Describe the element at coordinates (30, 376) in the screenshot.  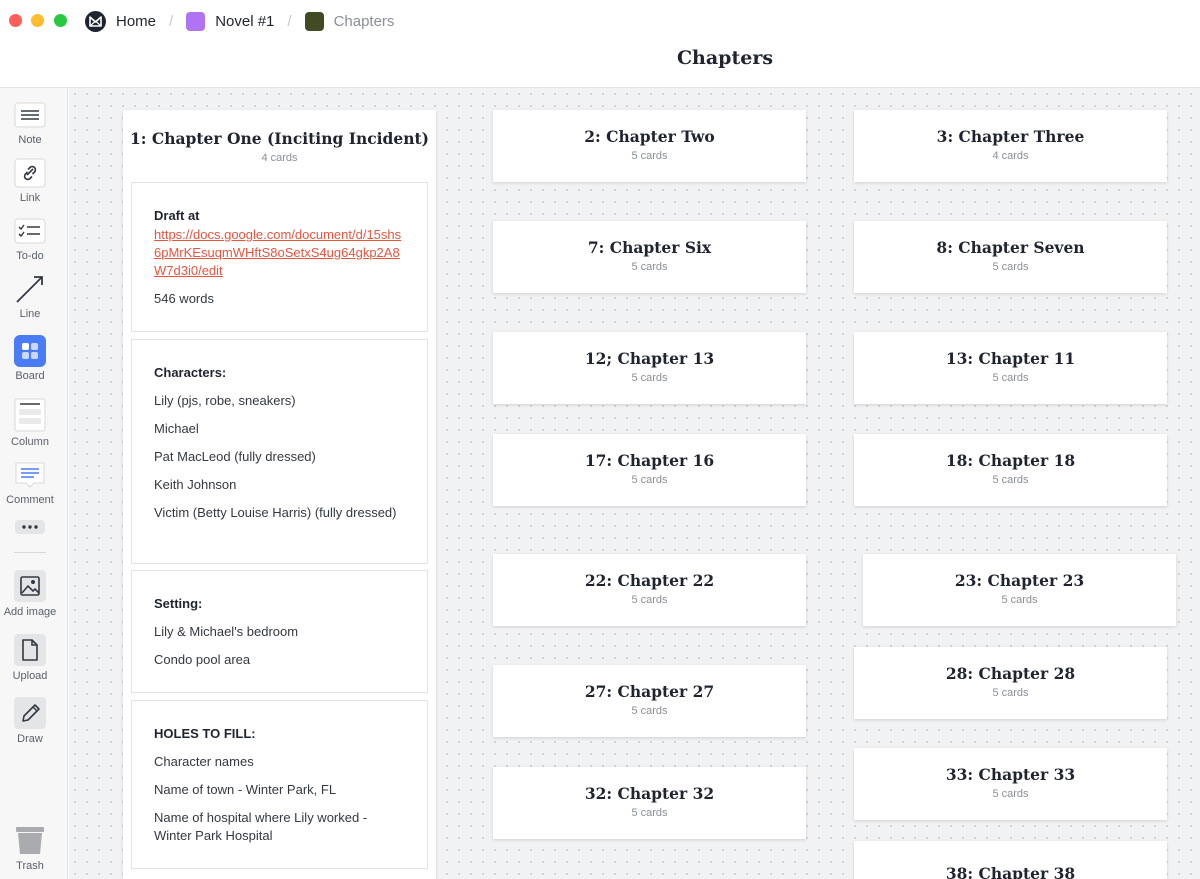
I see `tool-label: Board` at that location.